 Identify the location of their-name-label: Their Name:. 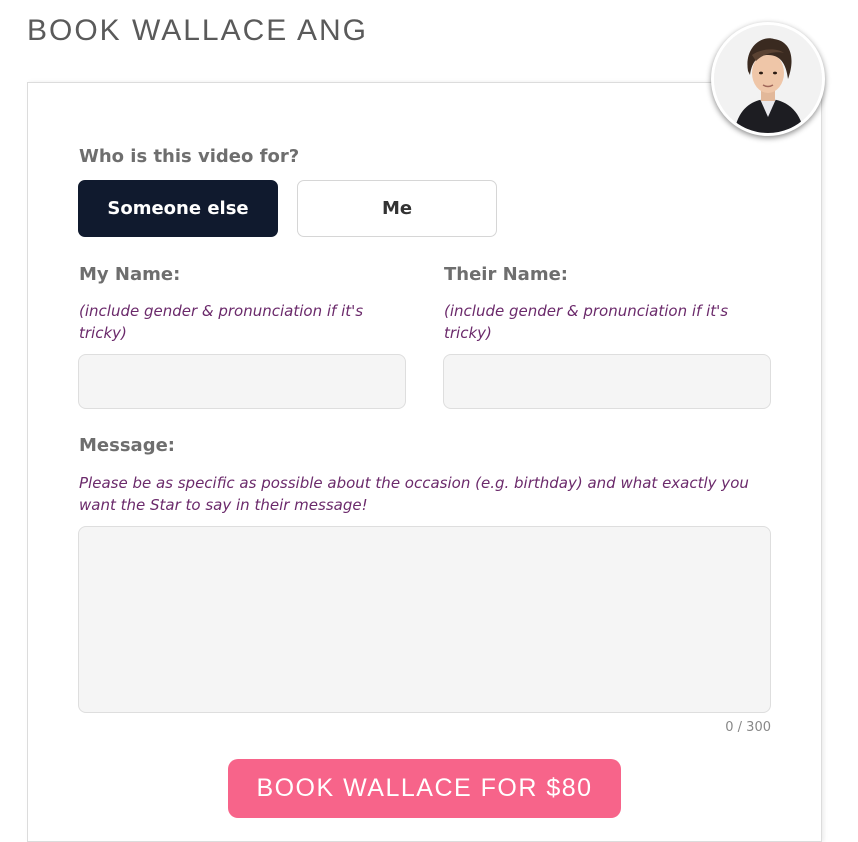
(506, 274).